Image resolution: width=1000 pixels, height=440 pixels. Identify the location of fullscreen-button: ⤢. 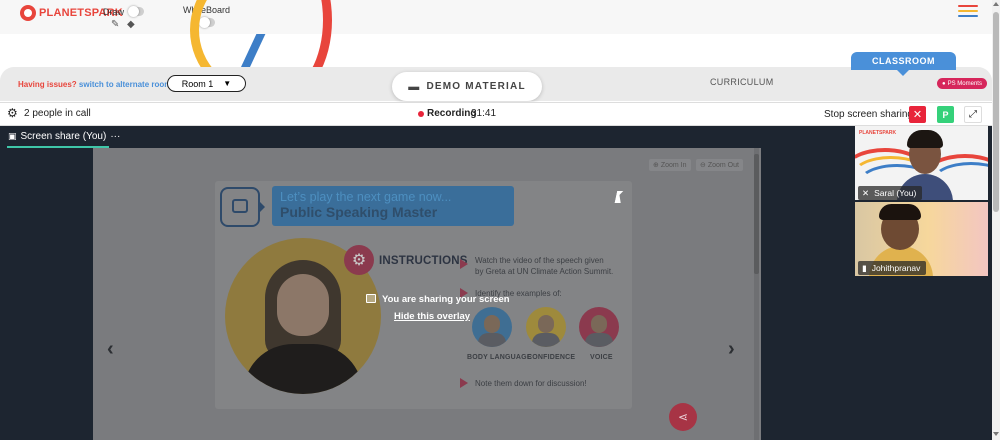
(973, 114).